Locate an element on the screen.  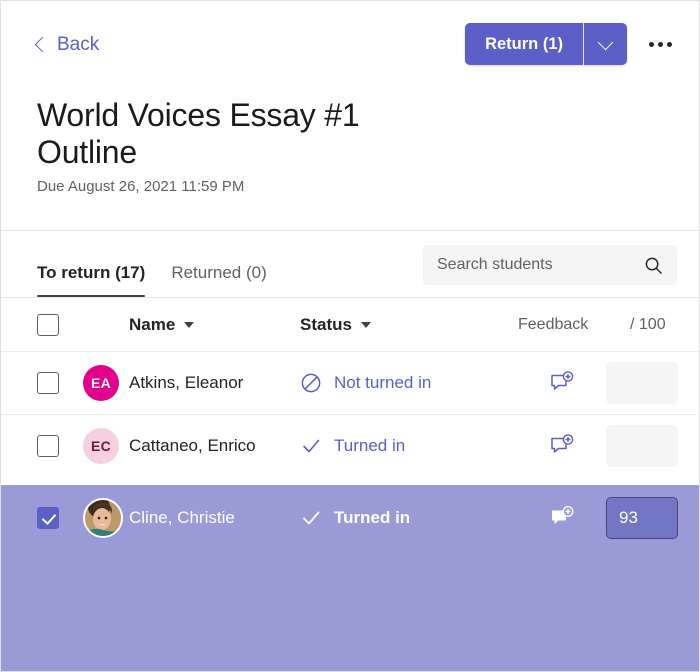
status-cell: Not turned in is located at coordinates (409, 383).